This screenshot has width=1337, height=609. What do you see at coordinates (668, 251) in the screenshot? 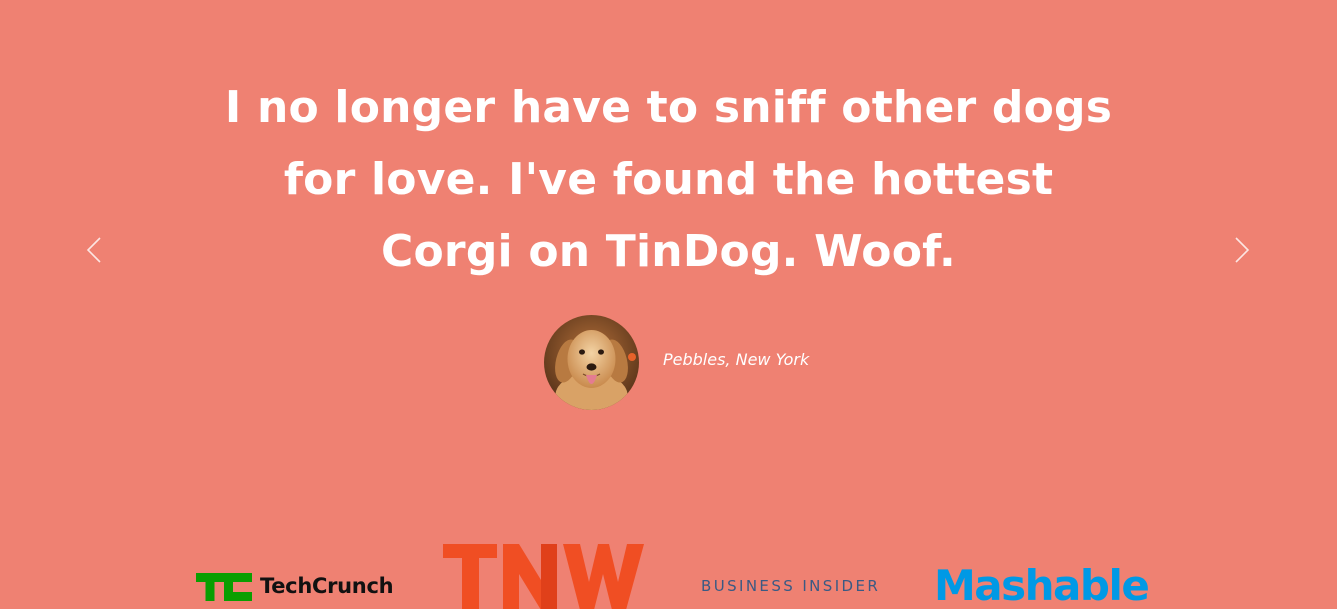
I see `quote-line: Corgi on TinDog. Woof.` at bounding box center [668, 251].